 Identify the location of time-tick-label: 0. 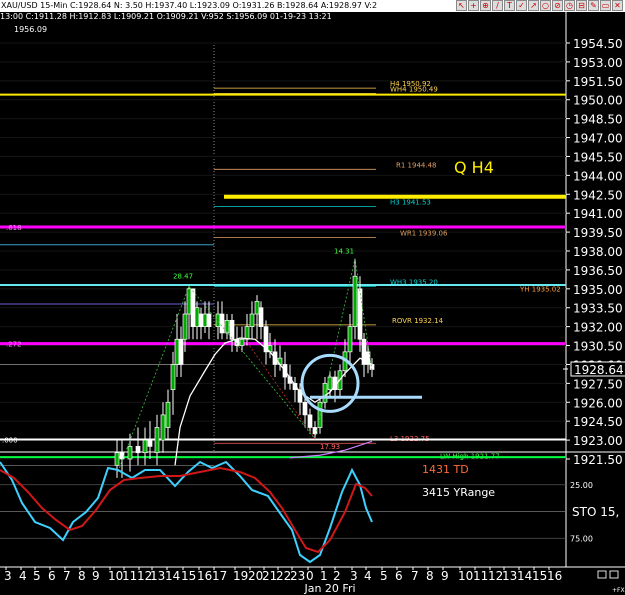
(310, 576).